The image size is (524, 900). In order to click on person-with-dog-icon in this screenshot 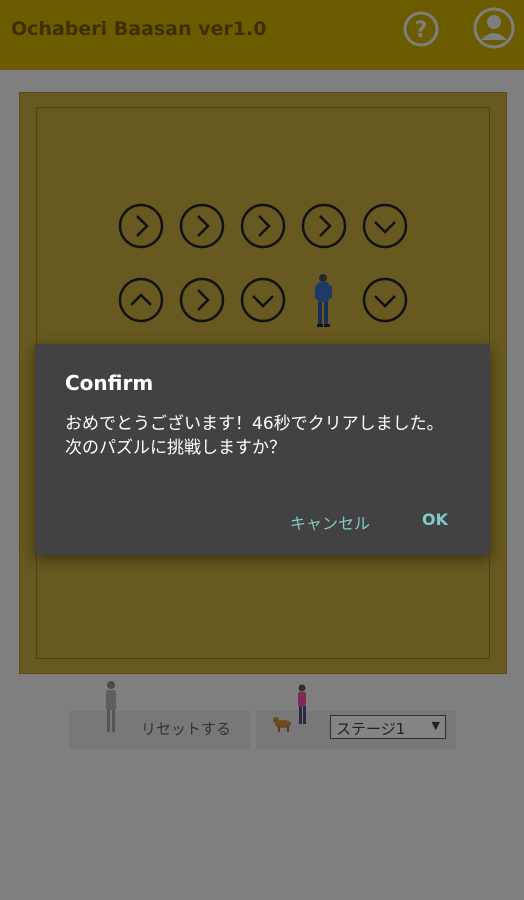, I will do `click(289, 708)`.